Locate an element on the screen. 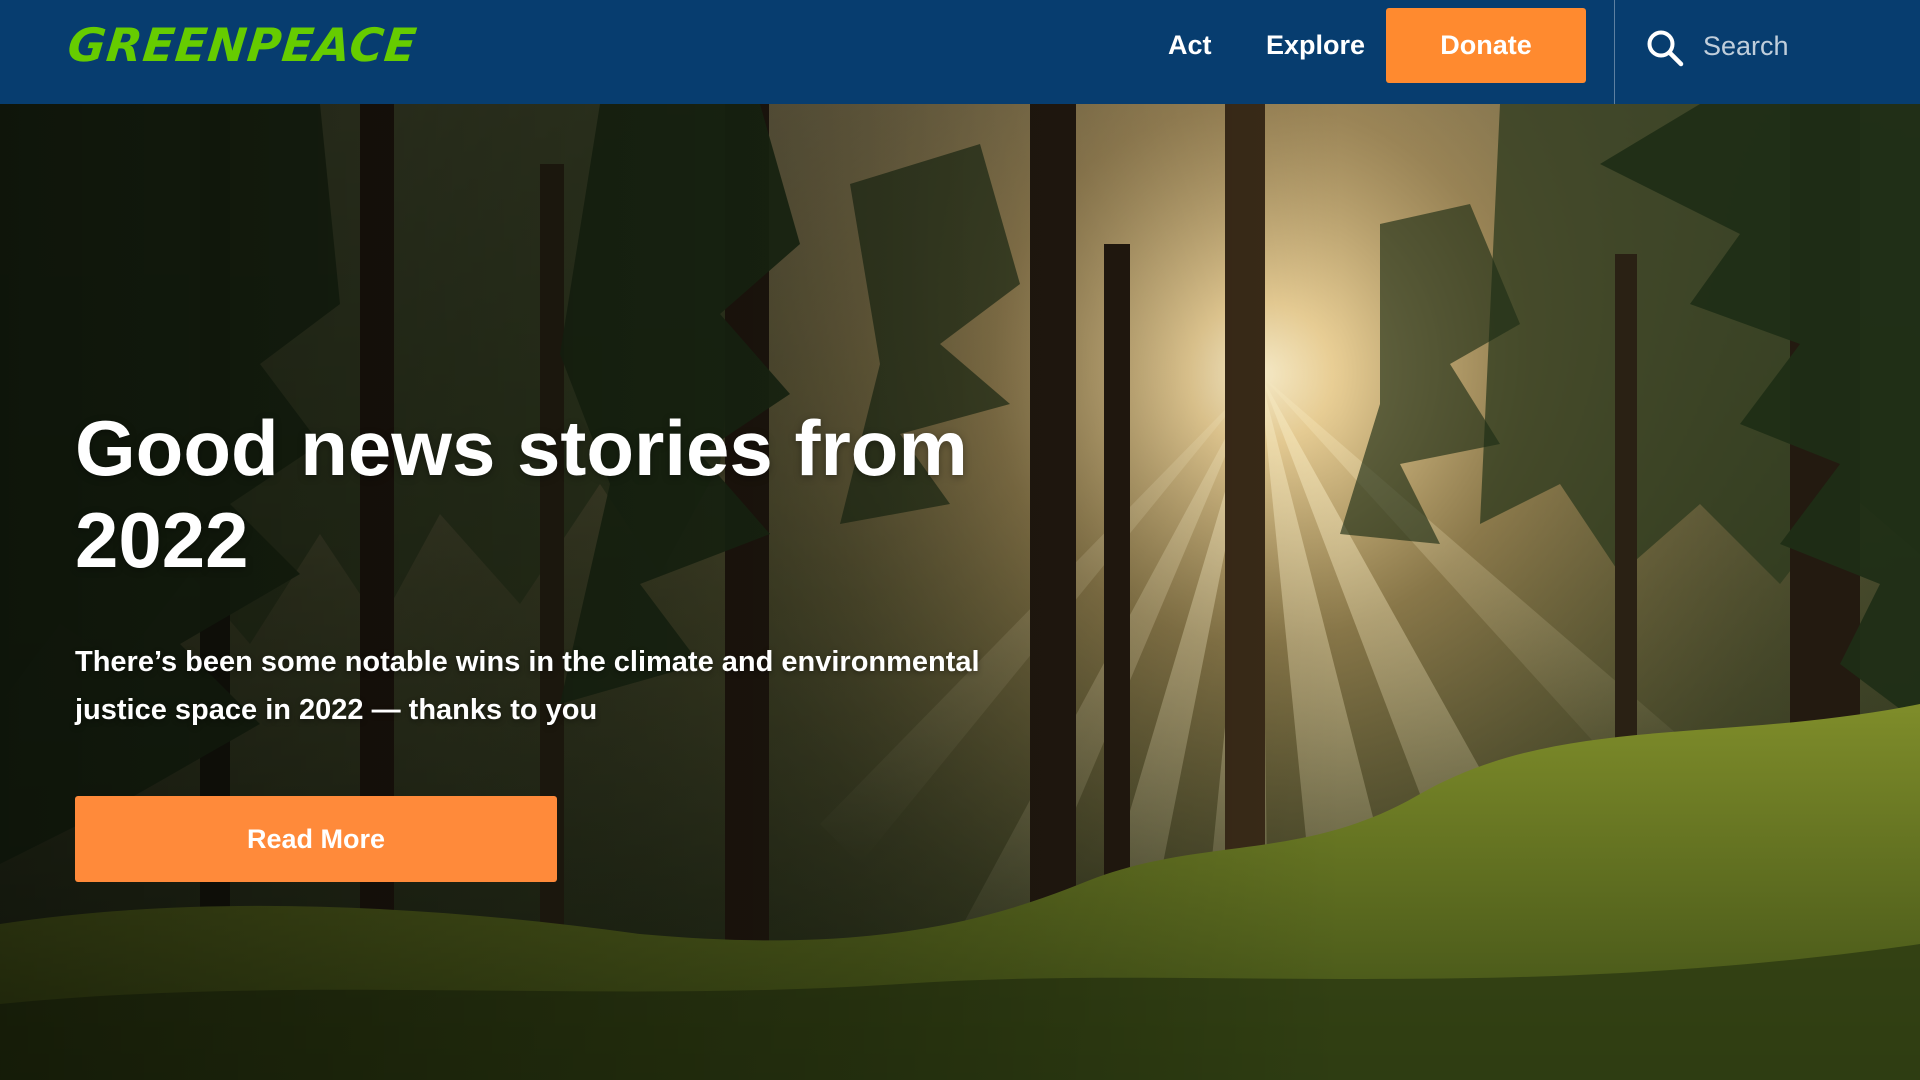  search-box is located at coordinates (1767, 52).